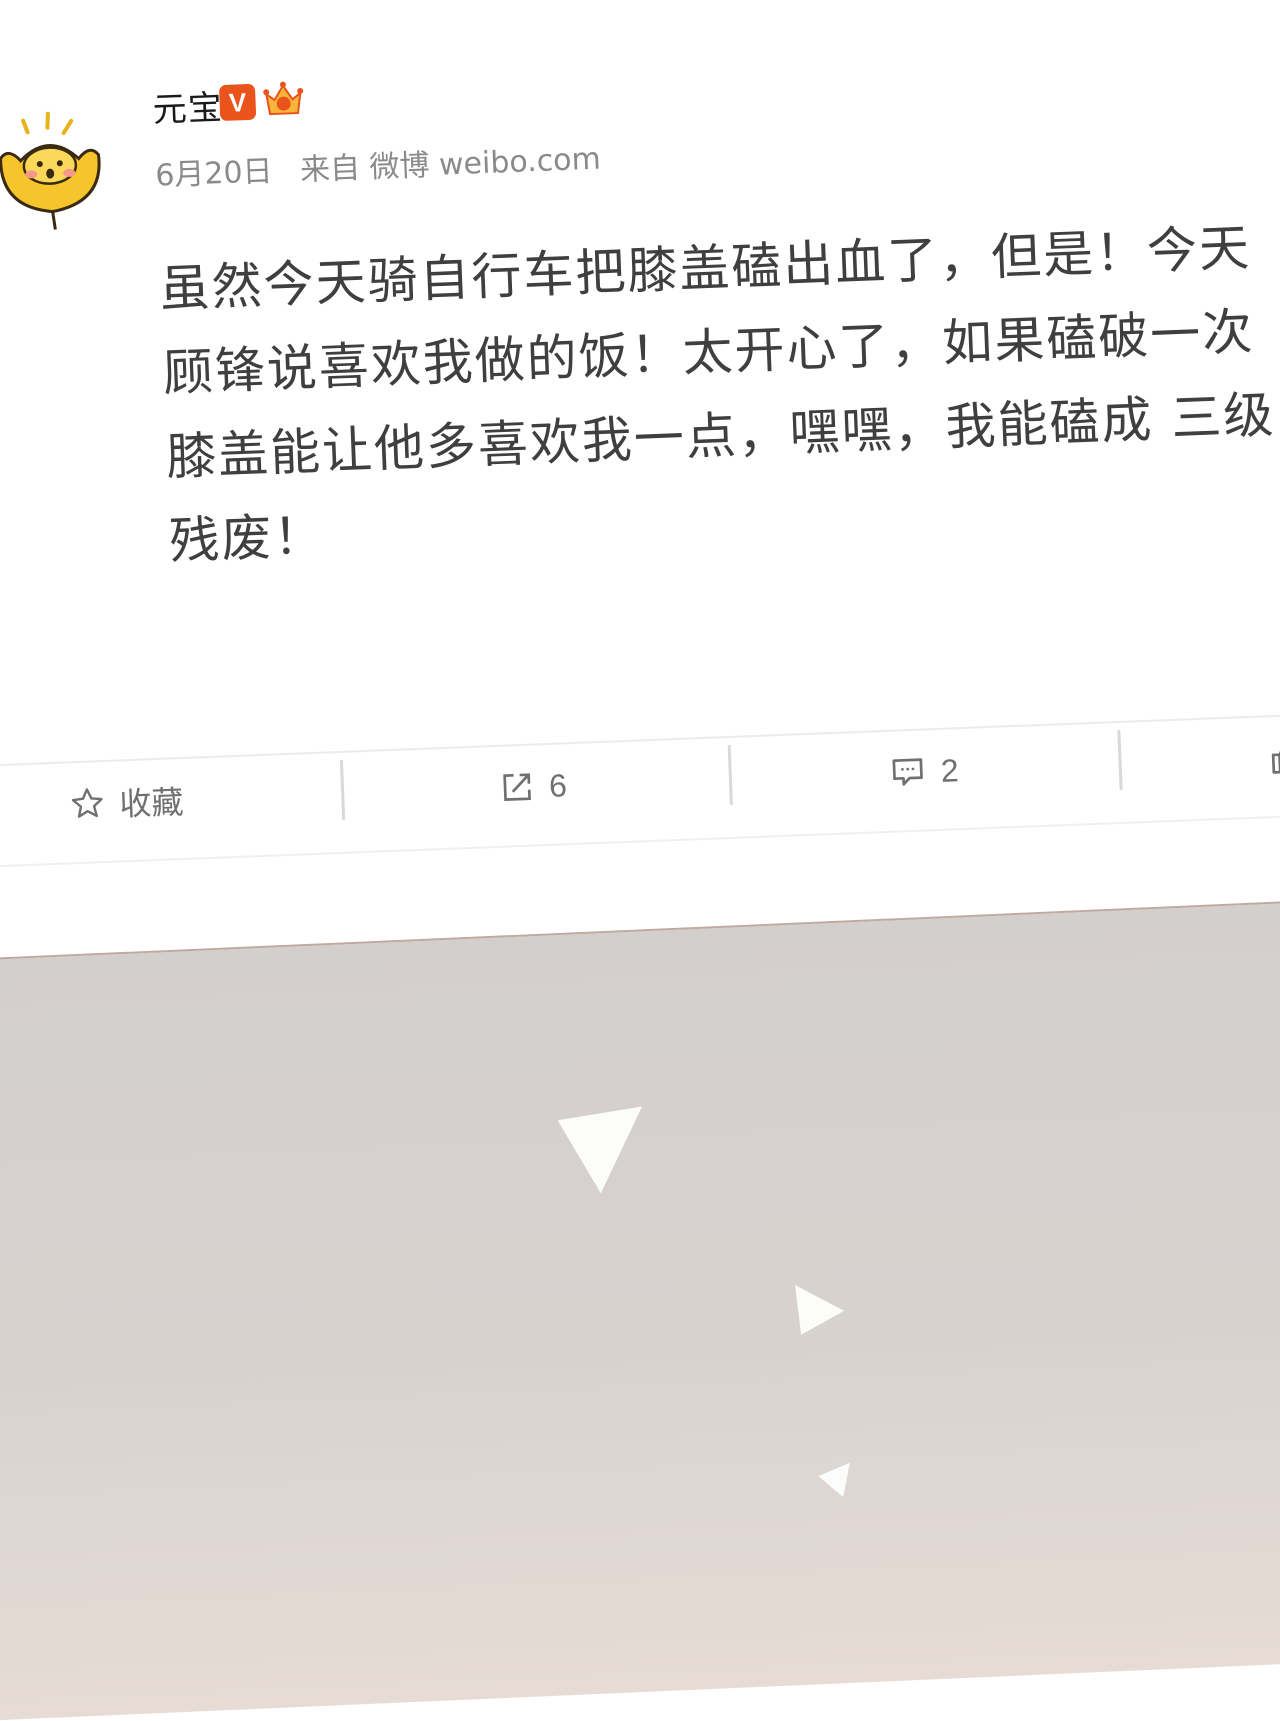 The height and width of the screenshot is (1721, 1280). Describe the element at coordinates (923, 771) in the screenshot. I see `comment-button: 2` at that location.